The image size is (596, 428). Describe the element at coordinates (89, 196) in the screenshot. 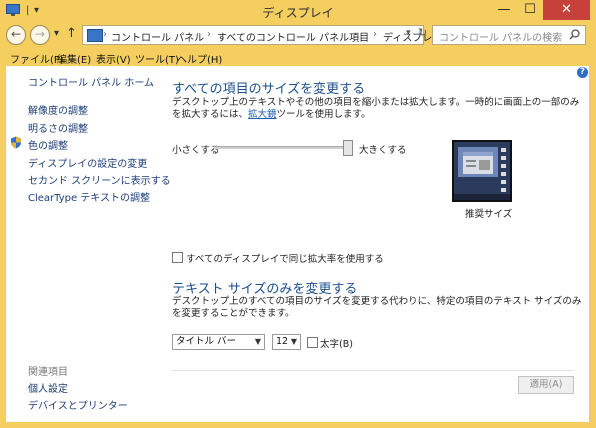

I see `sidebar-item-cleartype: ClearType テキストの調整` at that location.